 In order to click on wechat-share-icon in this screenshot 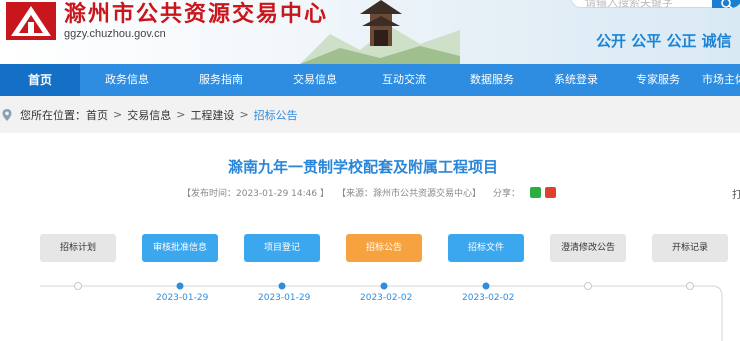, I will do `click(535, 192)`.